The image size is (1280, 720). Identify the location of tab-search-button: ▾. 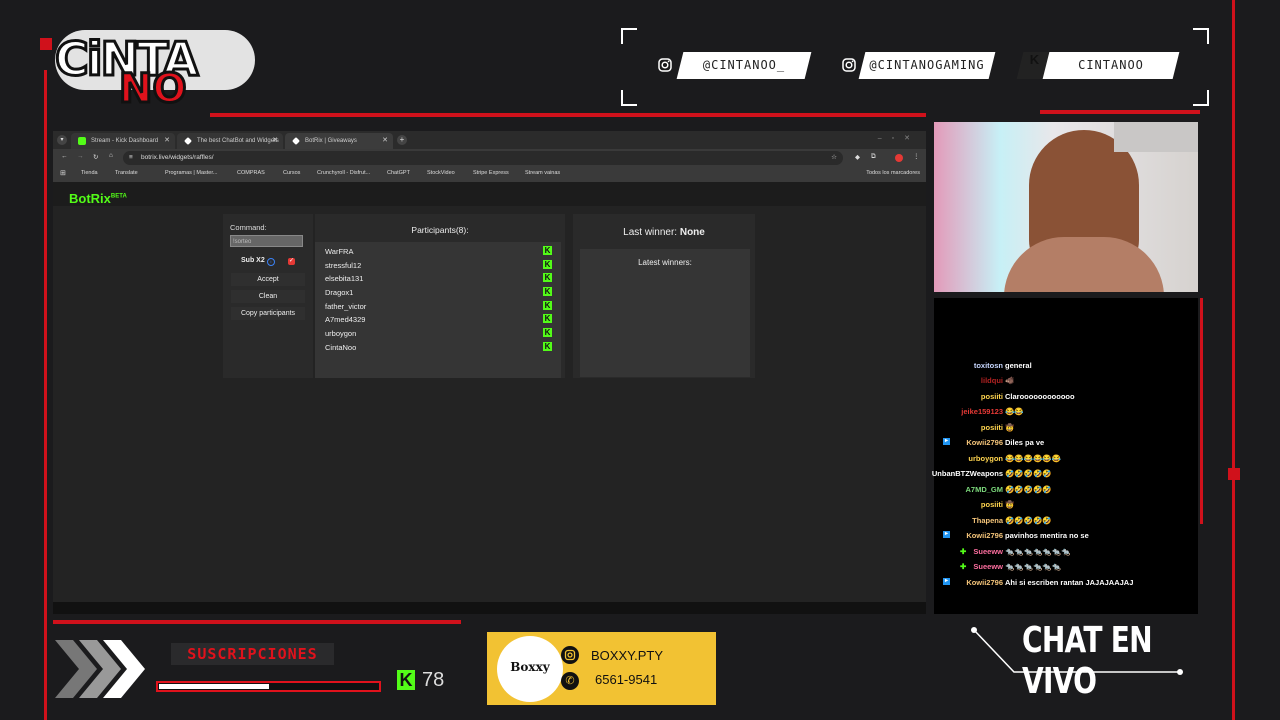
(62, 140).